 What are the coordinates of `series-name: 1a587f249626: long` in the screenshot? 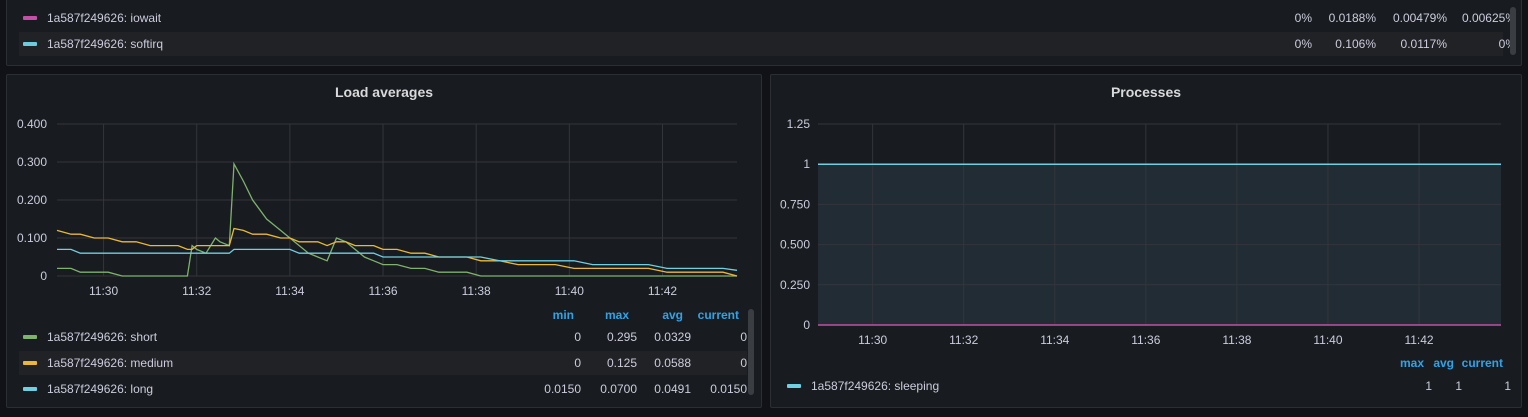 It's located at (100, 389).